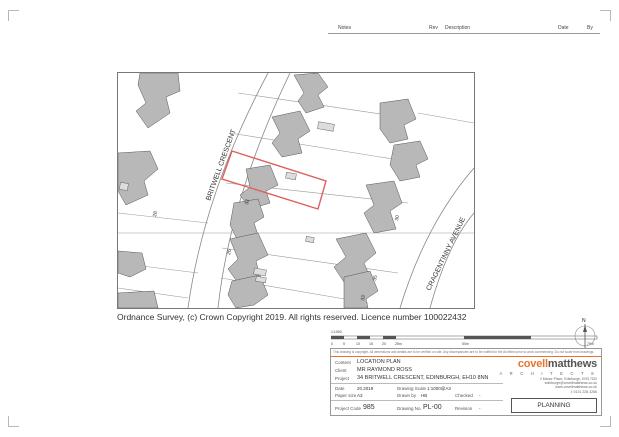 This screenshot has height=437, width=619. Describe the element at coordinates (346, 395) in the screenshot. I see `paper-size-label: Paper size` at that location.